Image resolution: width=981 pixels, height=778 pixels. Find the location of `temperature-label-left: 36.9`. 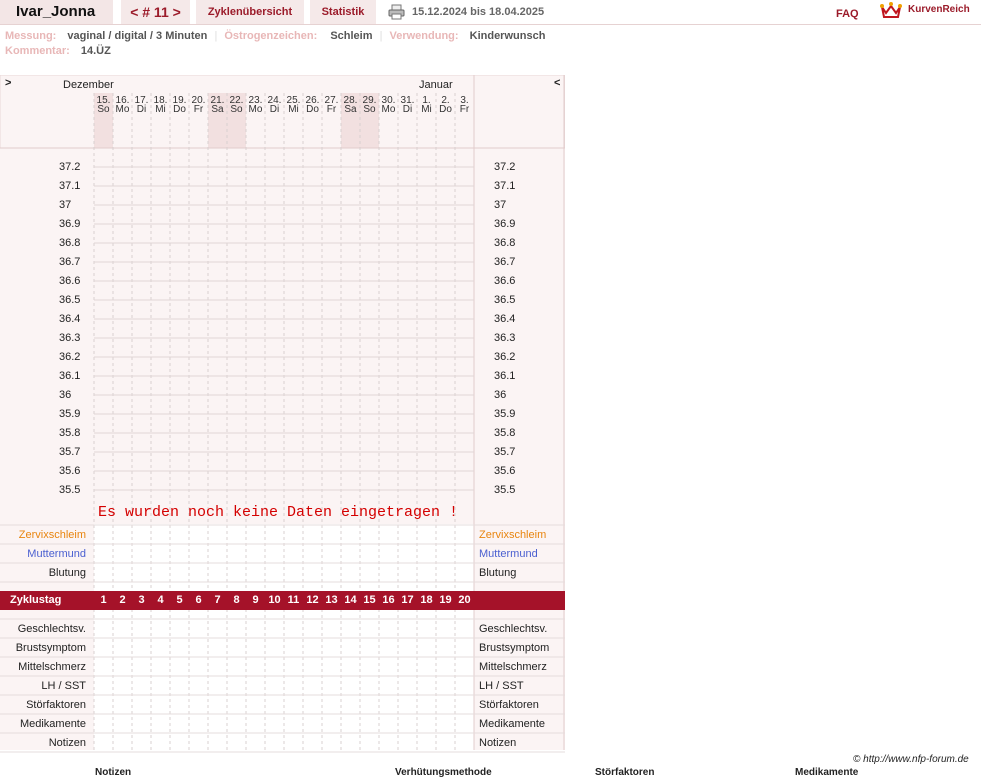

temperature-label-left: 36.9 is located at coordinates (70, 224).